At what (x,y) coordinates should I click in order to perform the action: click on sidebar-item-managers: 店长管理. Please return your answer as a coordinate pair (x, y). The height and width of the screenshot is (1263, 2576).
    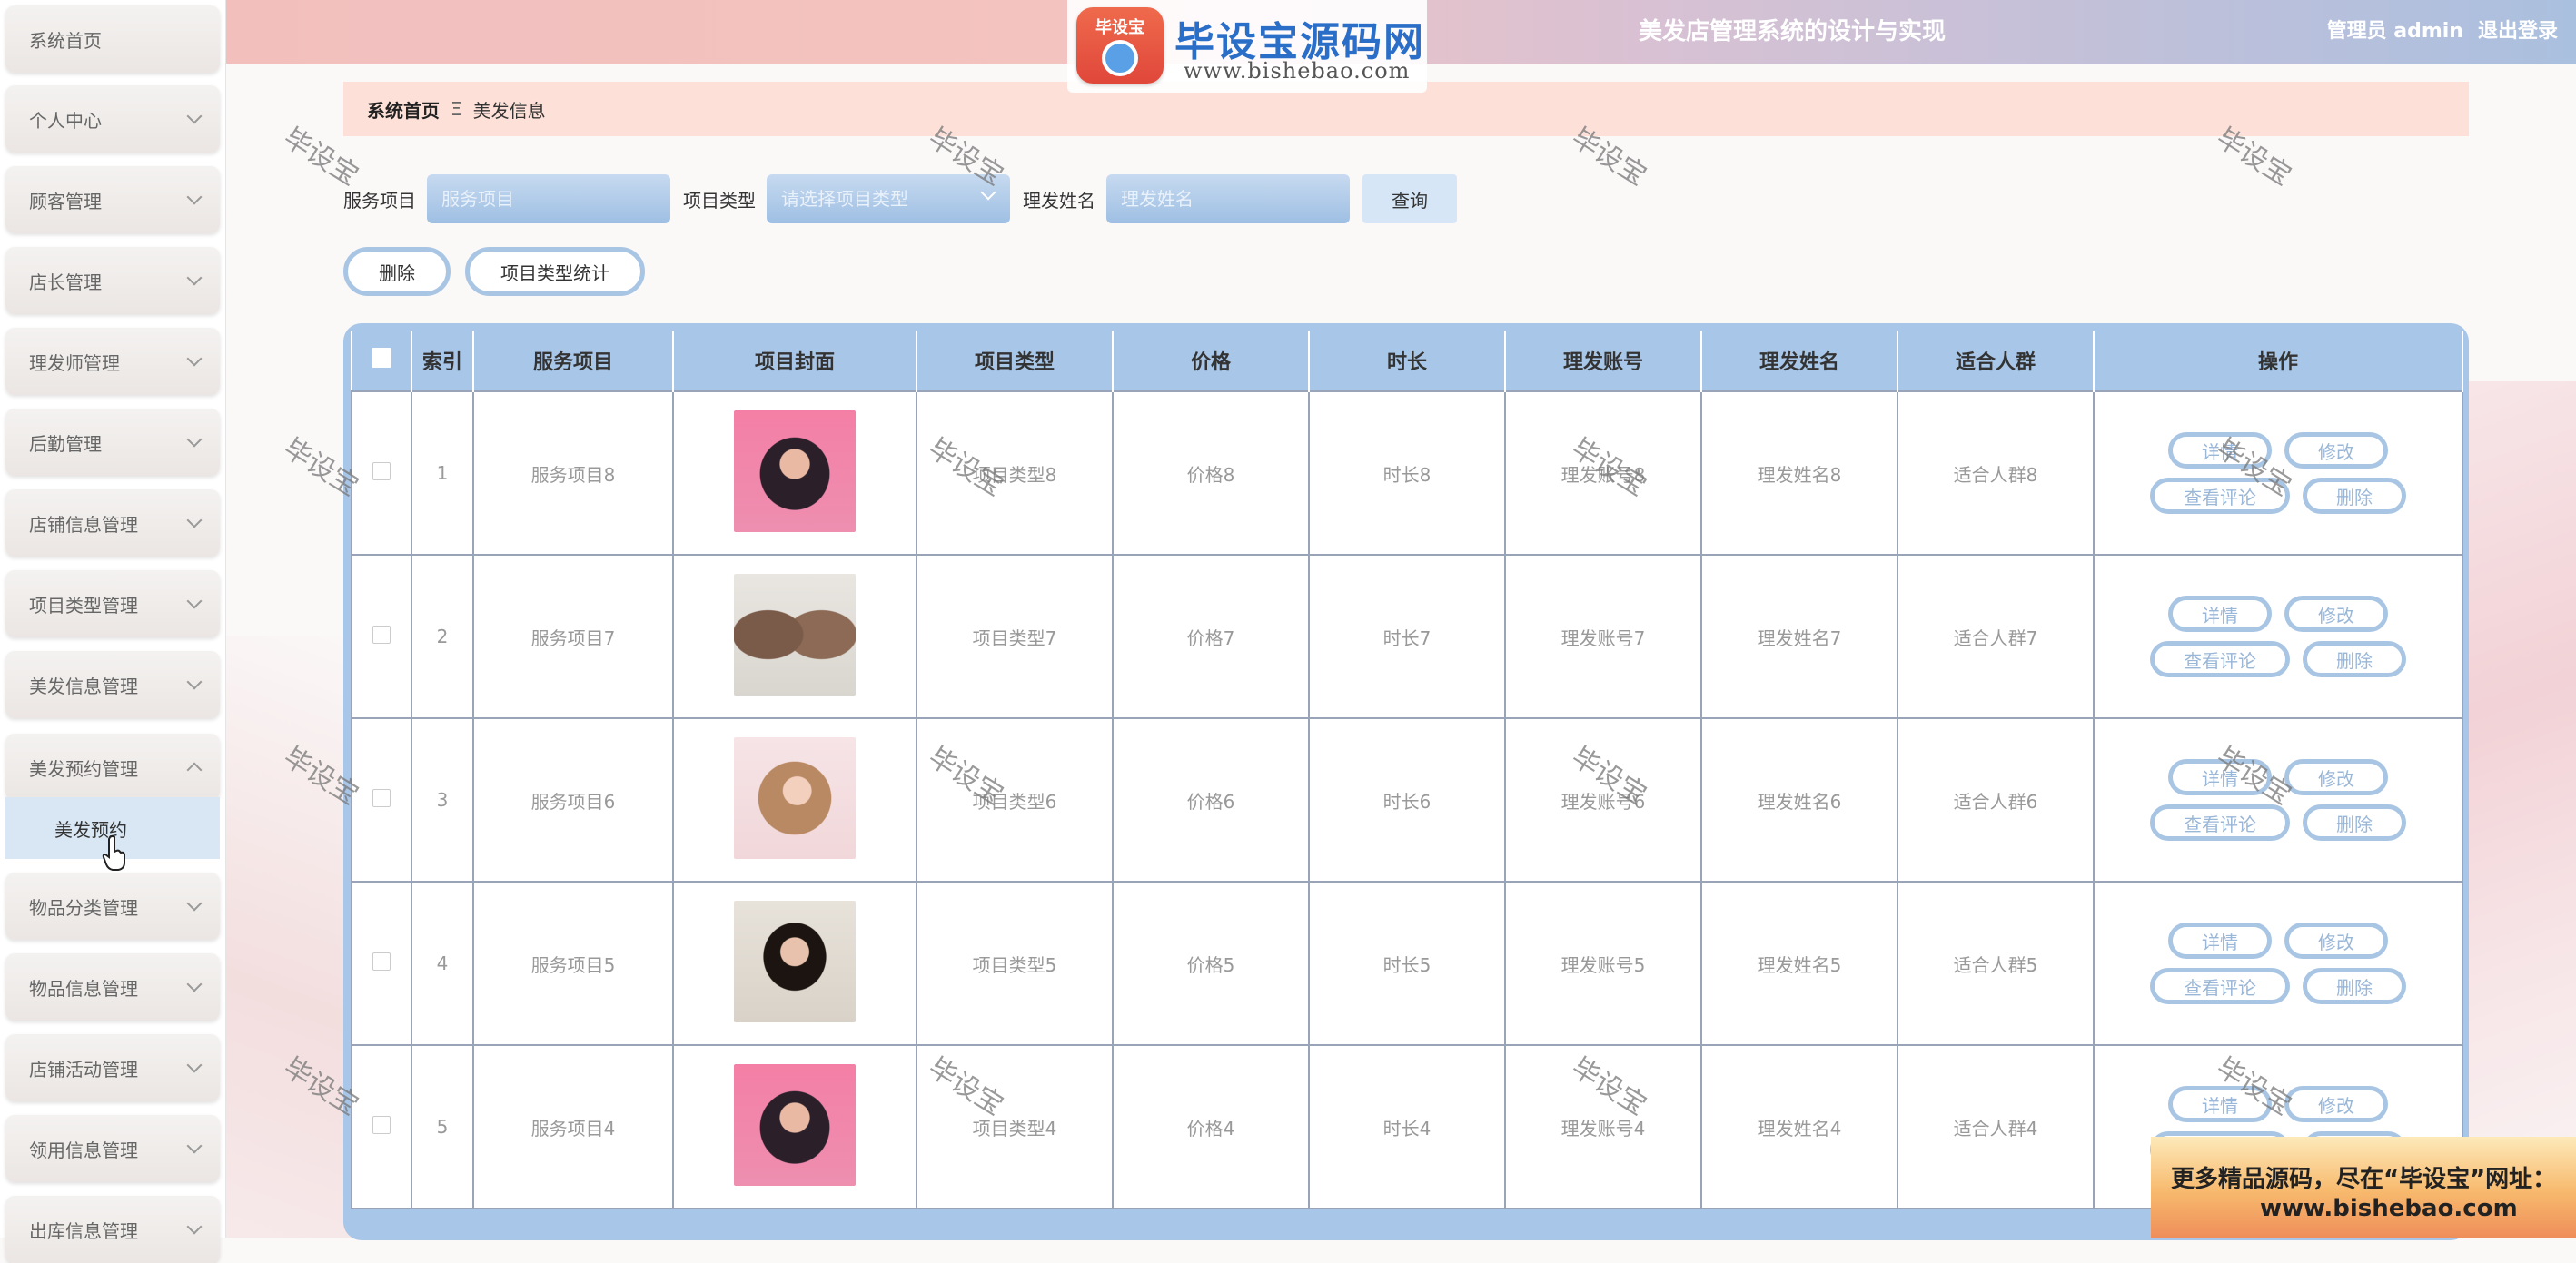
    Looking at the image, I should click on (112, 280).